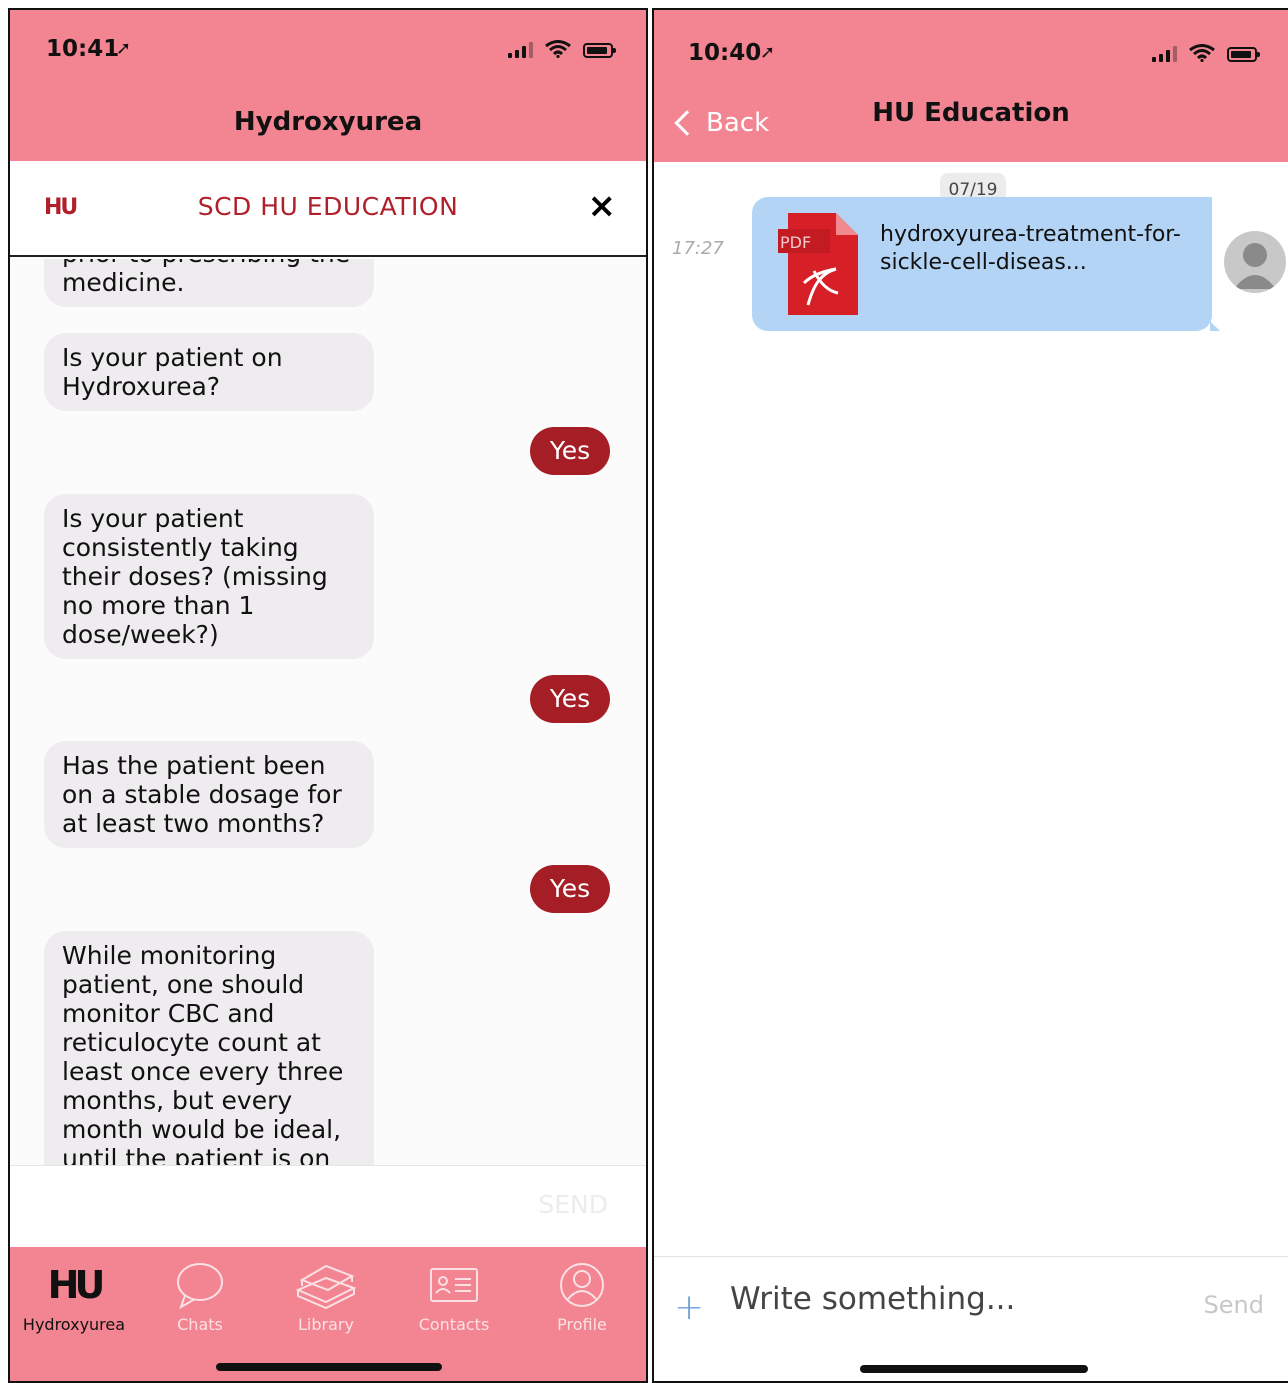 Image resolution: width=1288 pixels, height=1383 pixels. What do you see at coordinates (454, 1324) in the screenshot?
I see `tab-label: Contacts` at bounding box center [454, 1324].